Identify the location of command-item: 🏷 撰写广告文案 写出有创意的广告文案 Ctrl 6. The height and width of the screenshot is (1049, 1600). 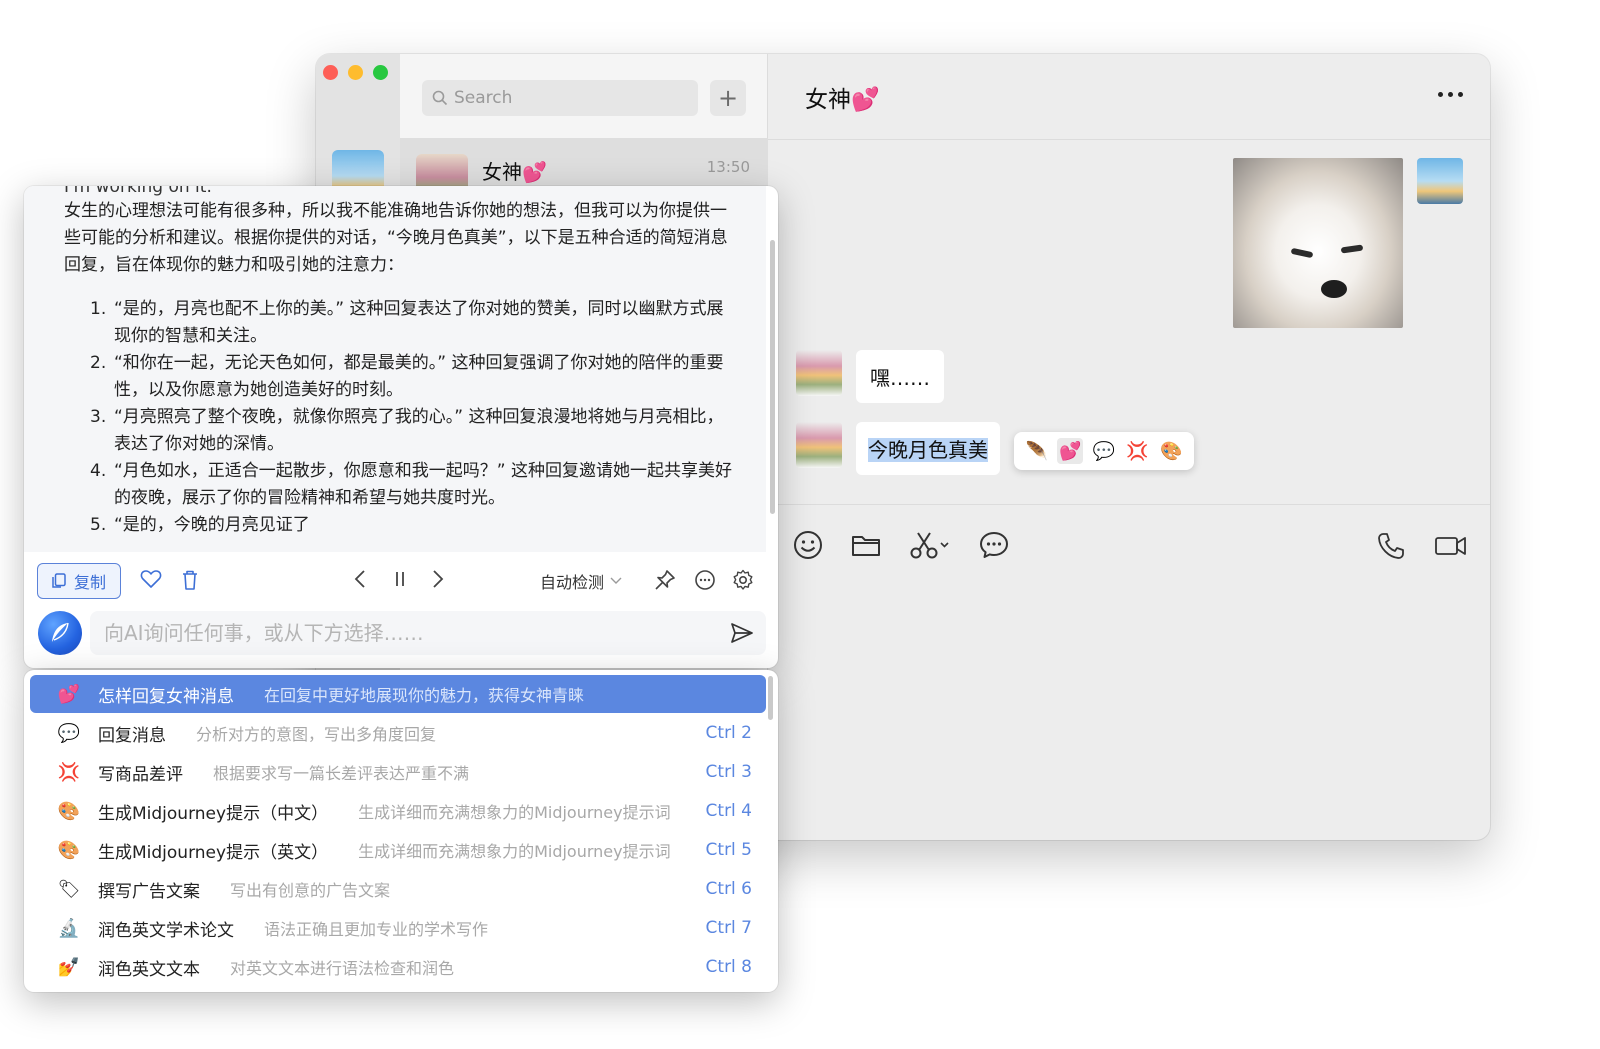
(398, 889).